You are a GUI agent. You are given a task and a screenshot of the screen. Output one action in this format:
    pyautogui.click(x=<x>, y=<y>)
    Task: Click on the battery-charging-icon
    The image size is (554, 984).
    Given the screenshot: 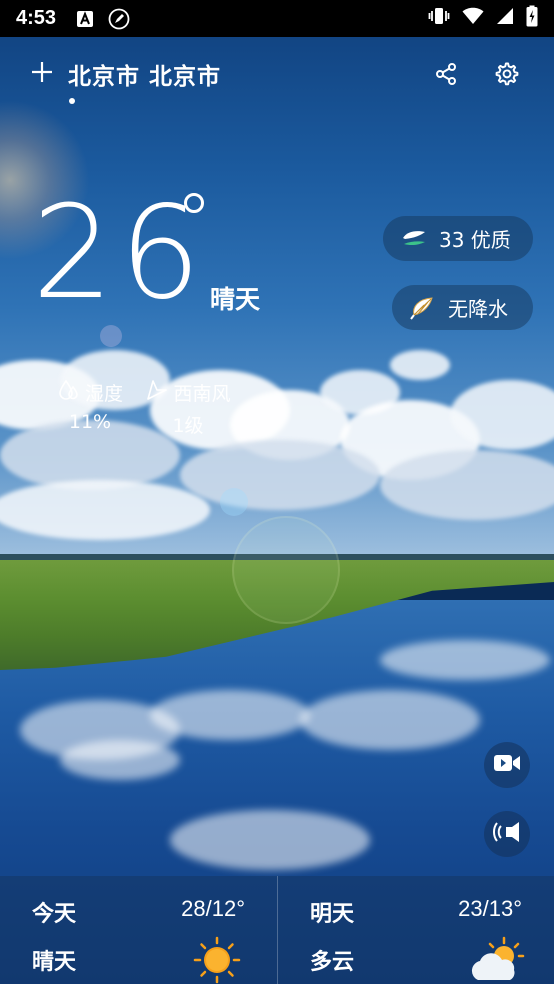 What is the action you would take?
    pyautogui.click(x=532, y=18)
    